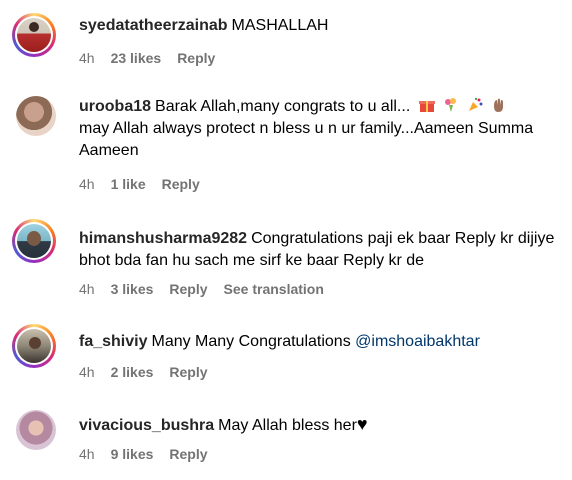  I want to click on comment-likes: 2 likes, so click(132, 372).